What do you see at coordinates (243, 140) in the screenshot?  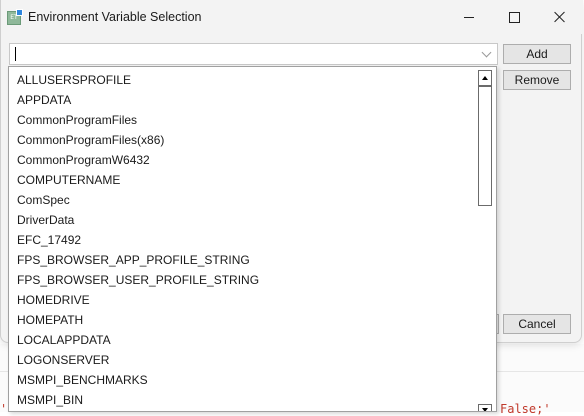 I see `list-item: CommonProgramFiles(x86)` at bounding box center [243, 140].